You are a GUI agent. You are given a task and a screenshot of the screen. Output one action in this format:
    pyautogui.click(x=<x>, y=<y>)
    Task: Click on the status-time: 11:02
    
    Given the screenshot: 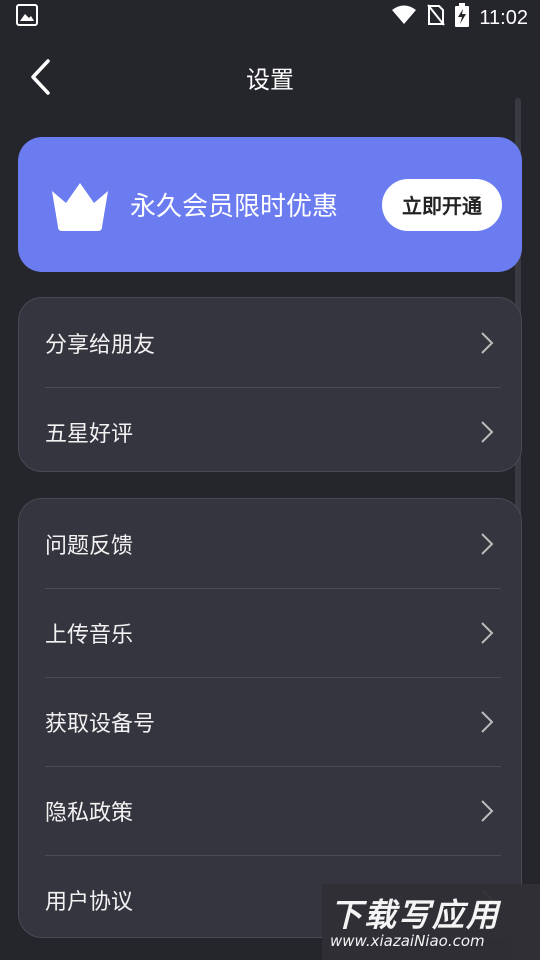 What is the action you would take?
    pyautogui.click(x=503, y=17)
    